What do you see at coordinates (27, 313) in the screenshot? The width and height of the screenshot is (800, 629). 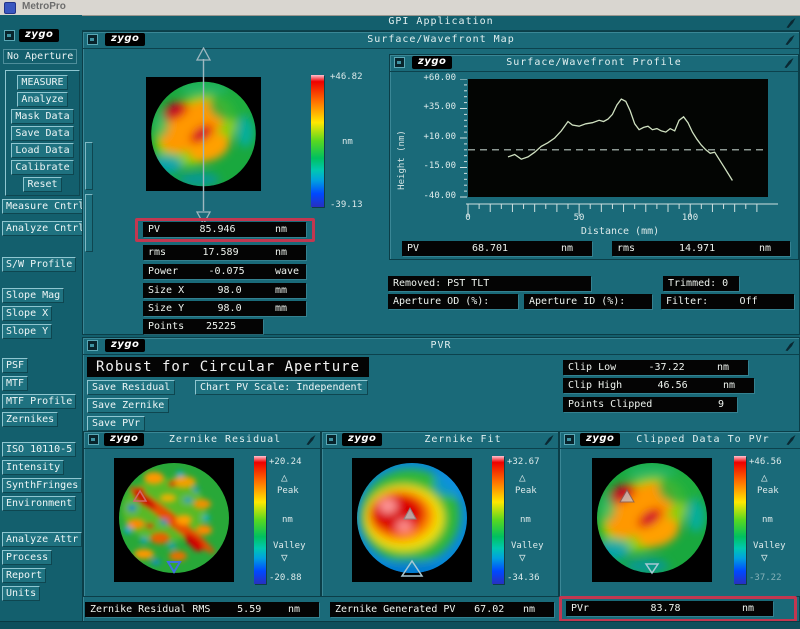 I see `slope-x-button: Slope X` at bounding box center [27, 313].